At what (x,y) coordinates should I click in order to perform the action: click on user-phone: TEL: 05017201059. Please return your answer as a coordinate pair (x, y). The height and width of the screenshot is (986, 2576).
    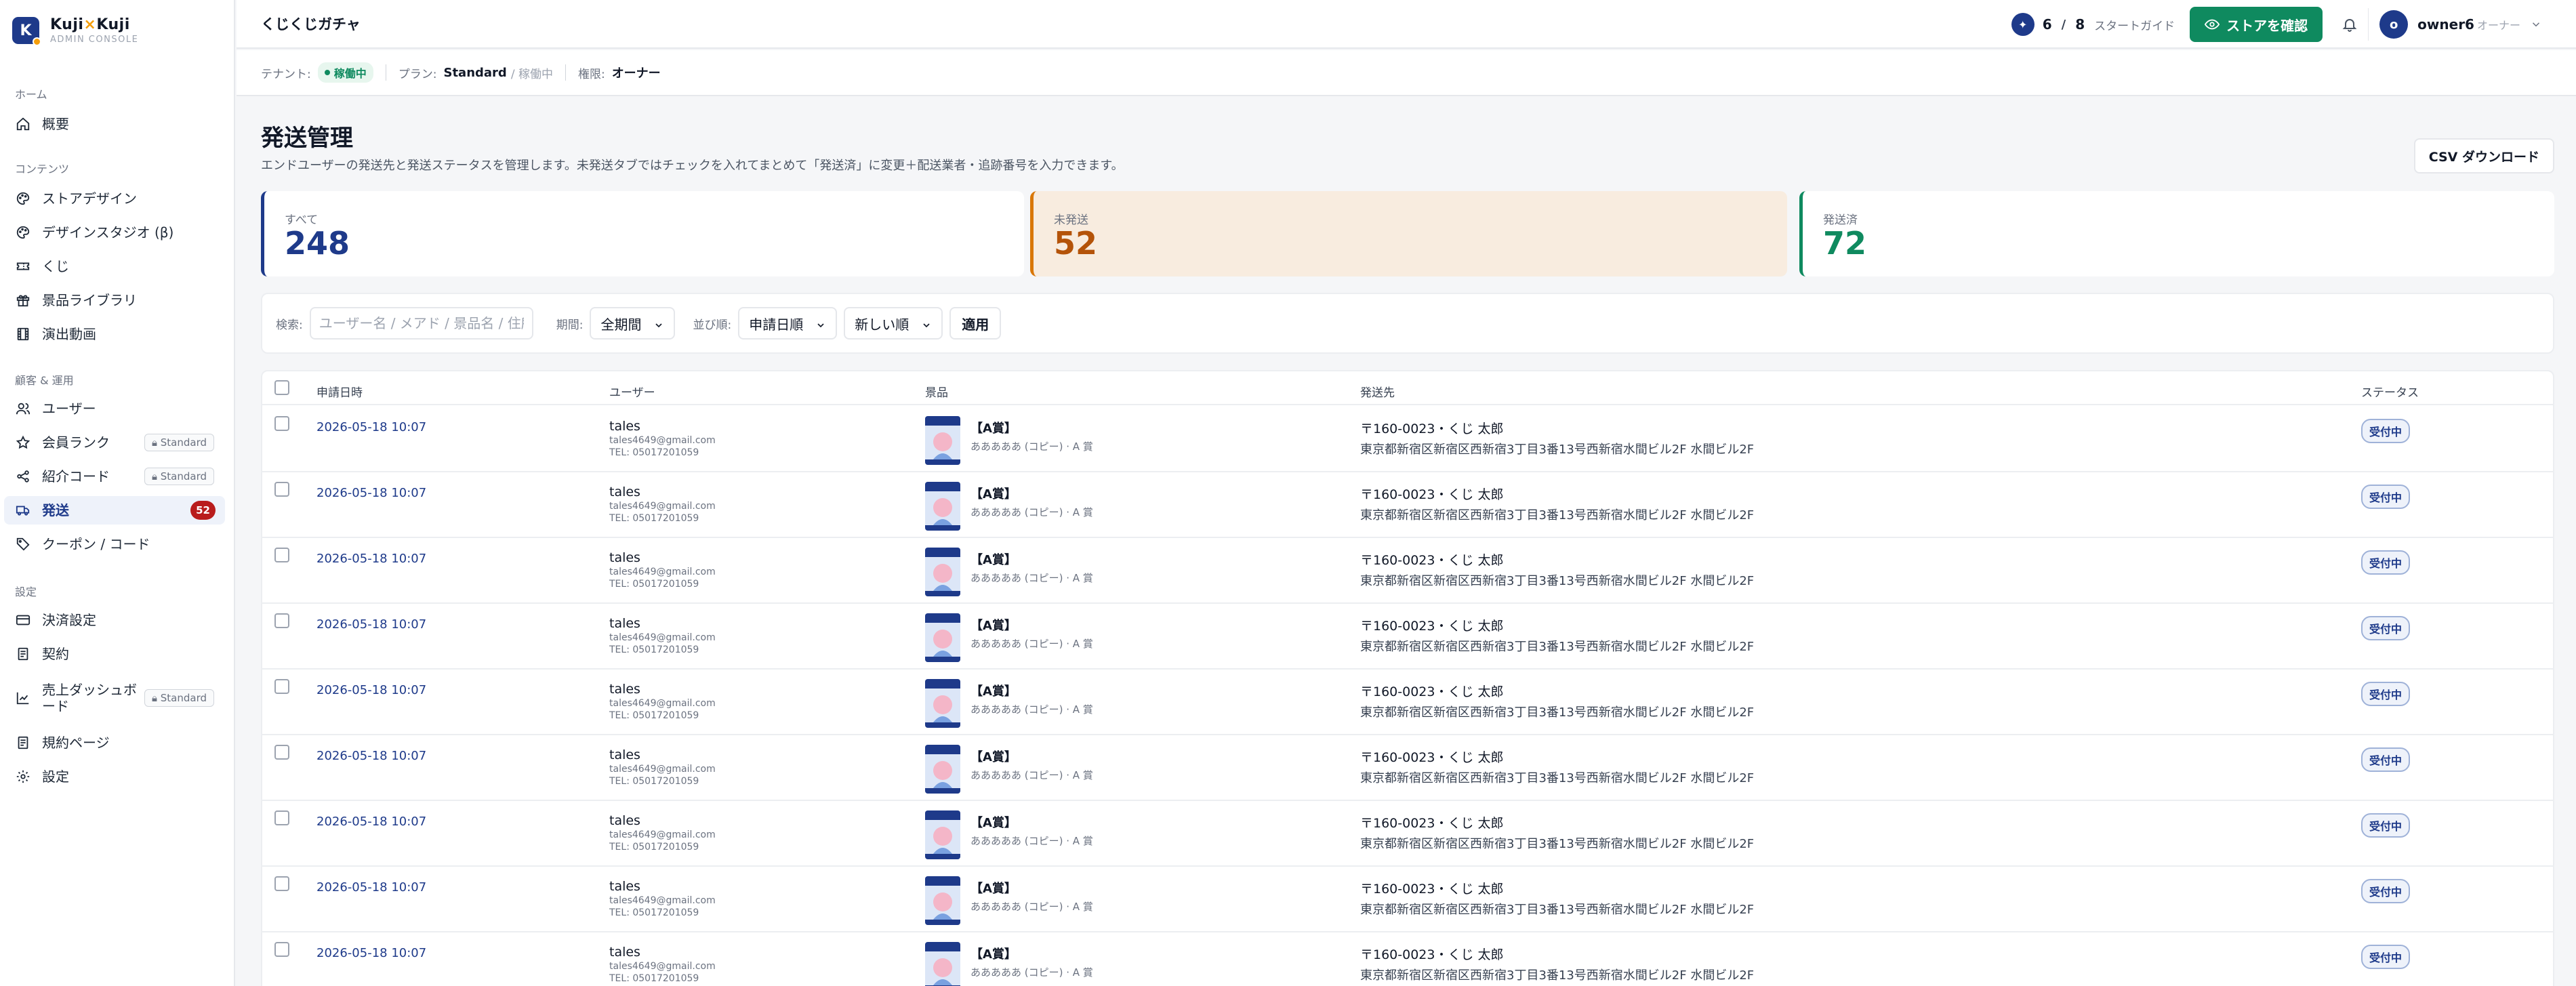
    Looking at the image, I should click on (654, 453).